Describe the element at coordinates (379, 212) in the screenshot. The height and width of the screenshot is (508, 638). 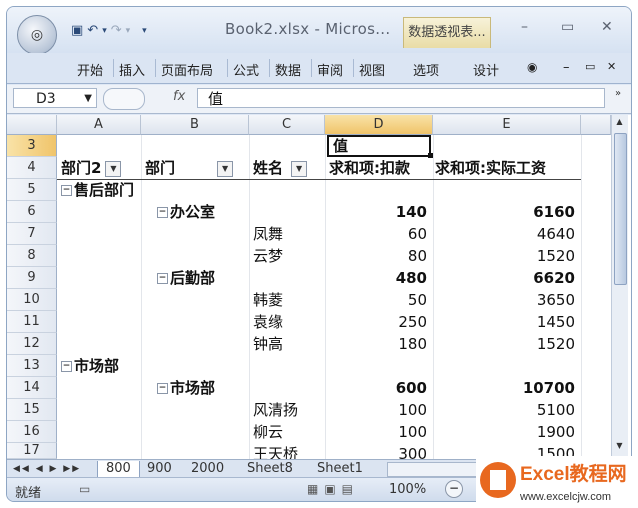
I see `value-cell: 140` at that location.